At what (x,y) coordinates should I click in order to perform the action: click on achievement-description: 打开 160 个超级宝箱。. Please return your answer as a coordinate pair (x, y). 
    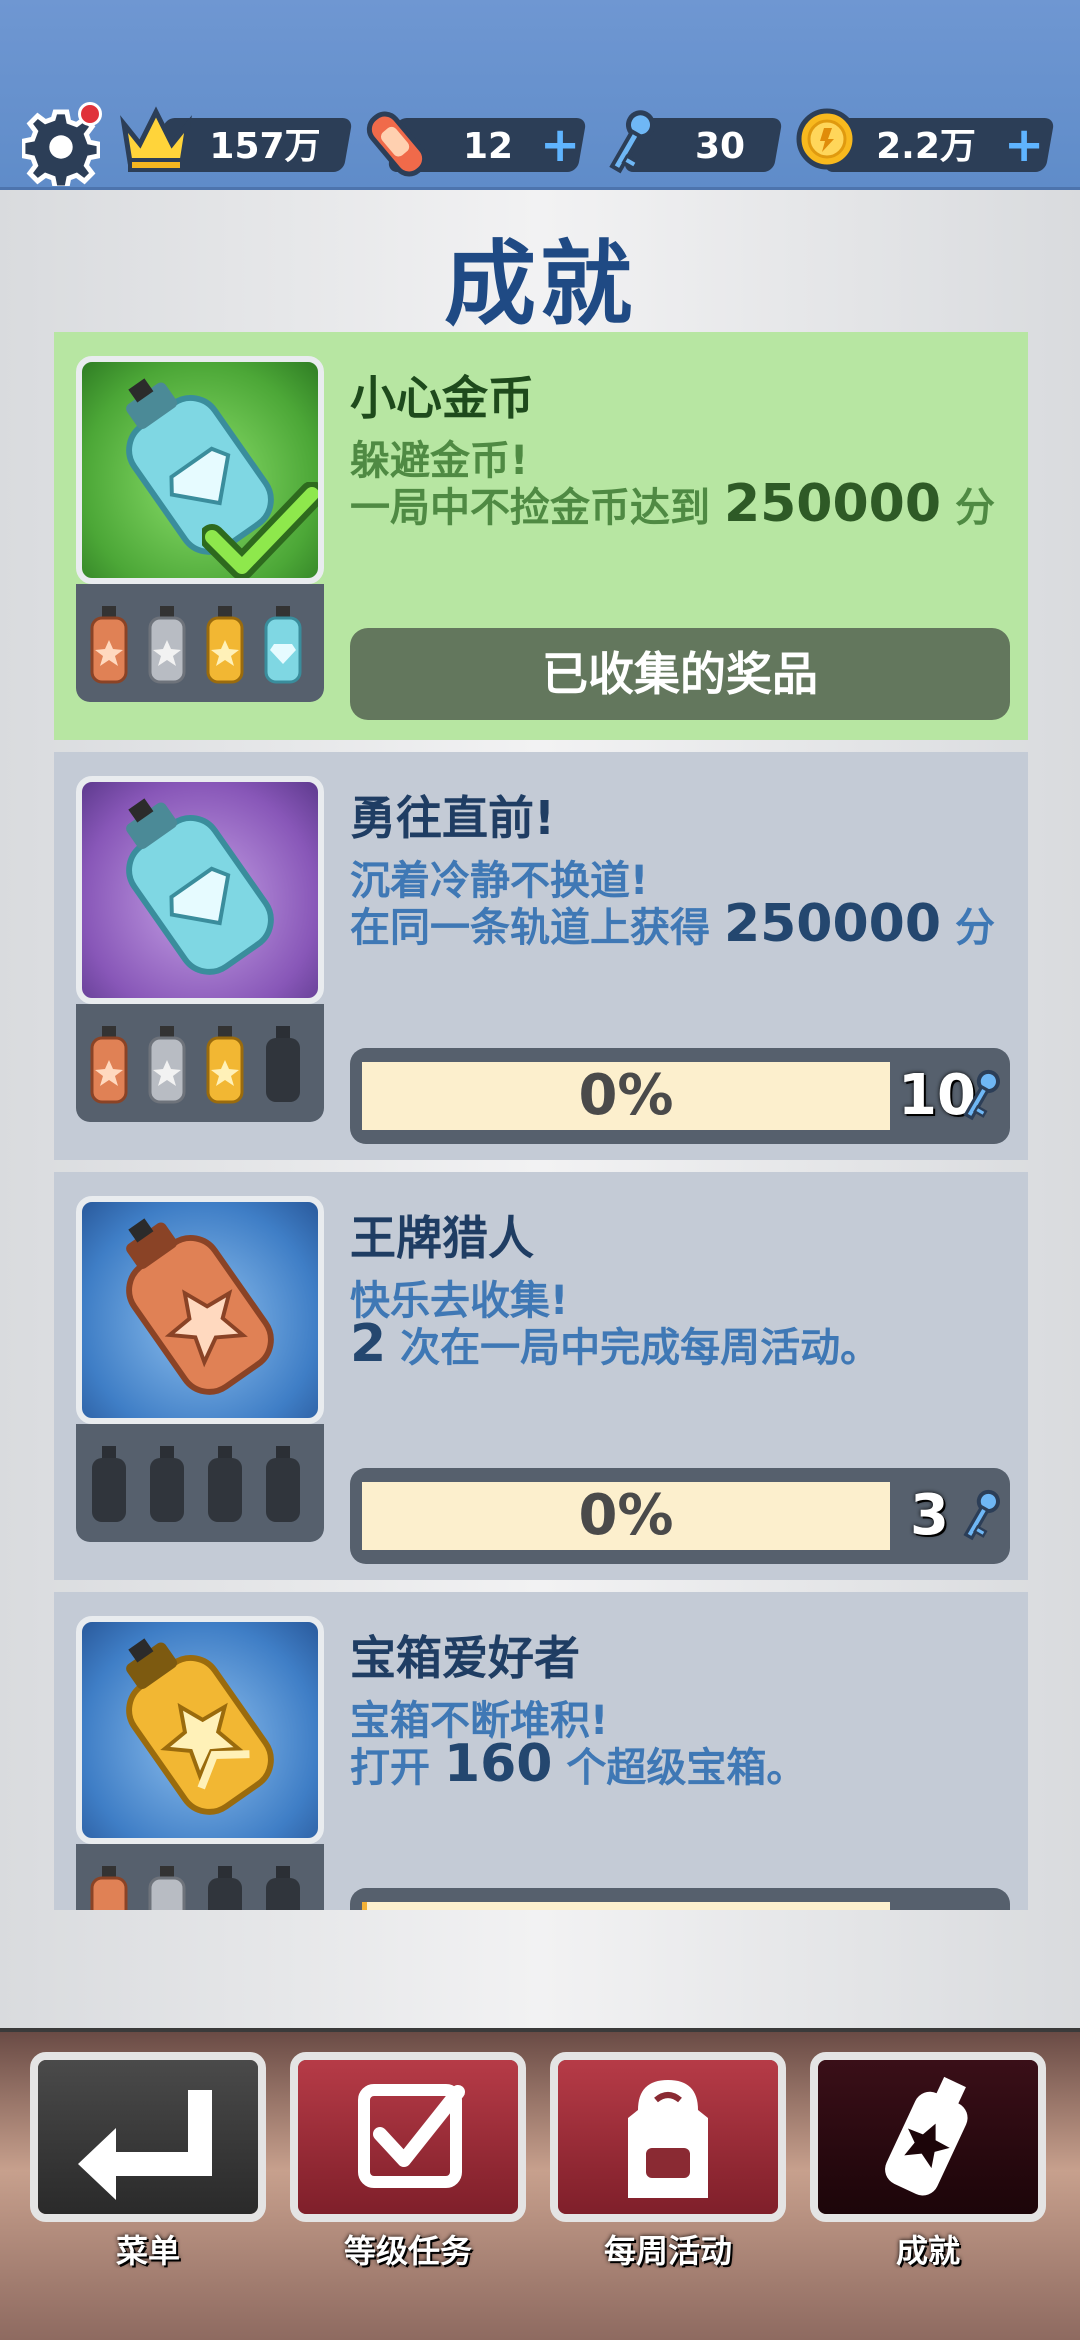
    Looking at the image, I should click on (578, 1764).